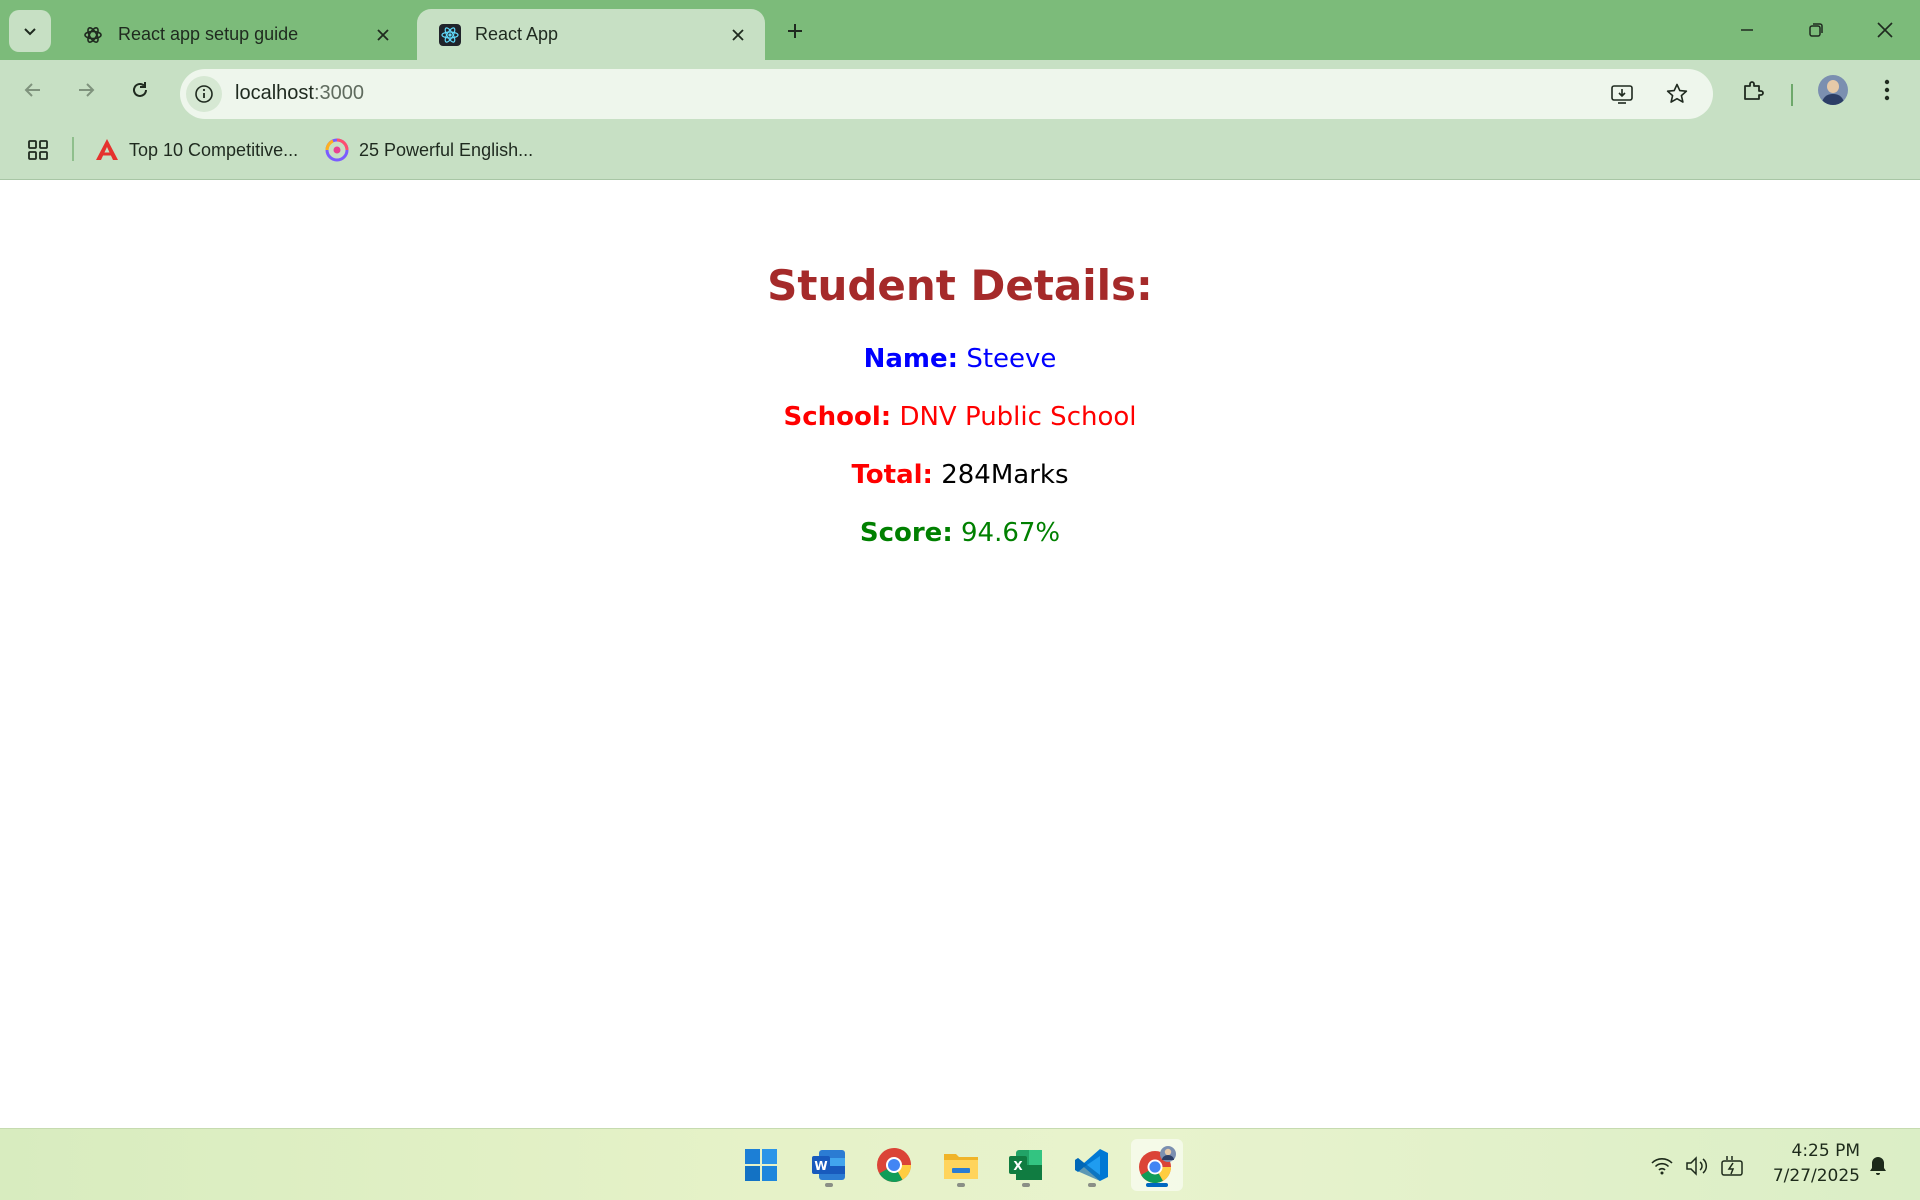 This screenshot has width=1920, height=1200. I want to click on back-button, so click(33, 90).